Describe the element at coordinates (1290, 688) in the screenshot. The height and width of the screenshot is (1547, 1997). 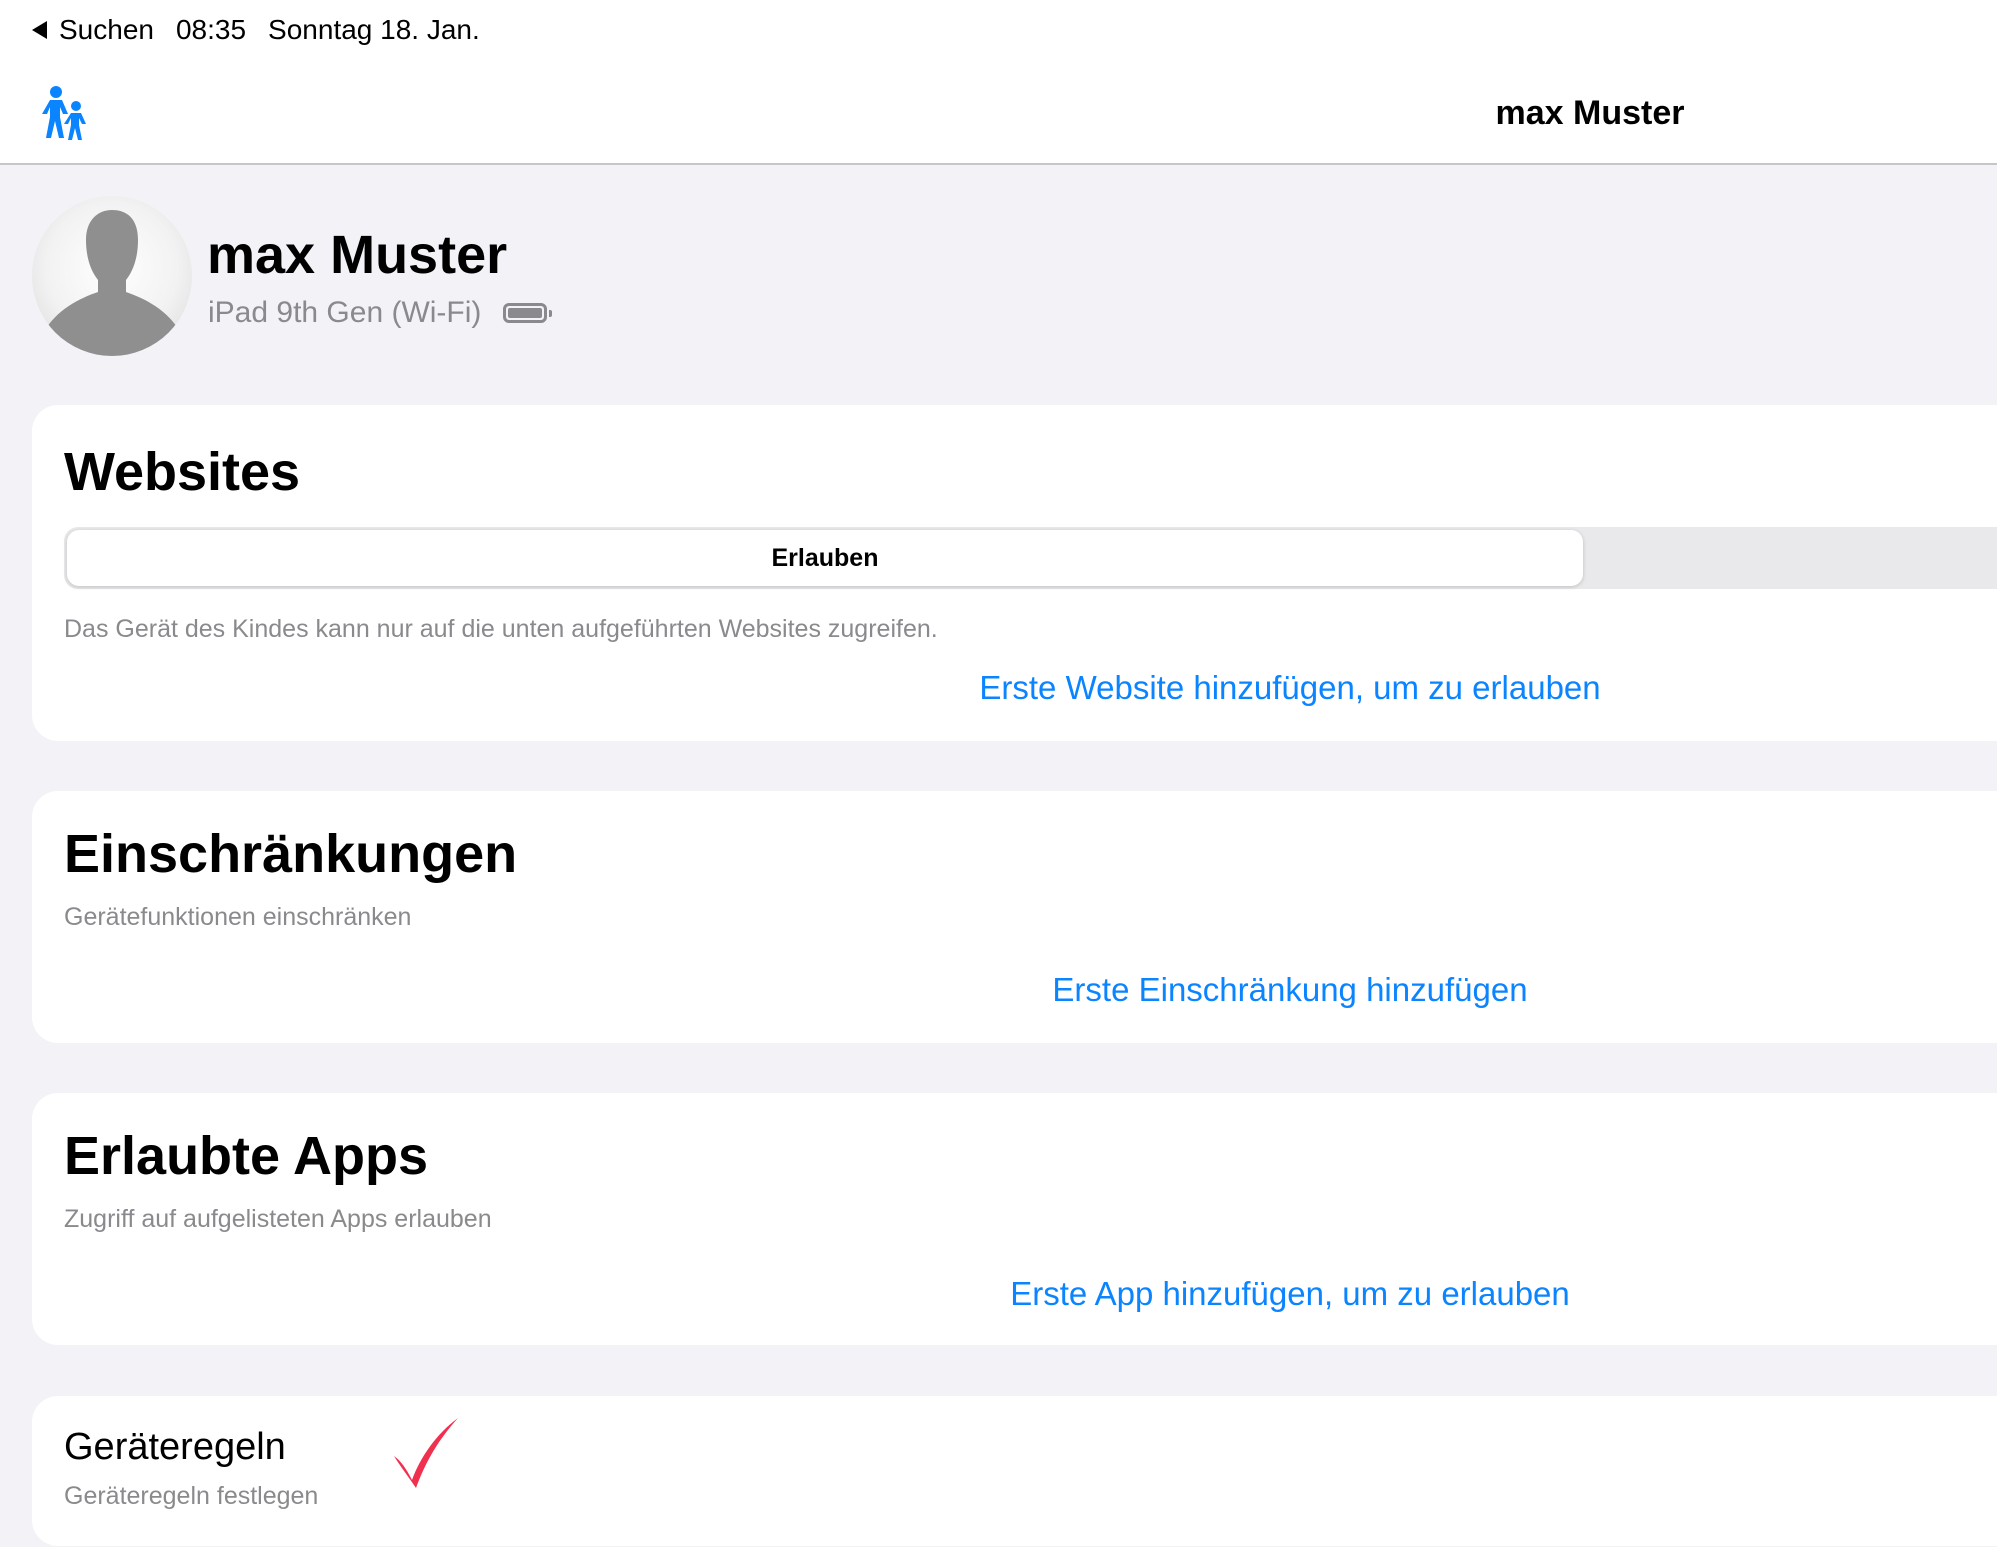
I see `add-website-button: Erste Website hinzufügen, um zu erlauben` at that location.